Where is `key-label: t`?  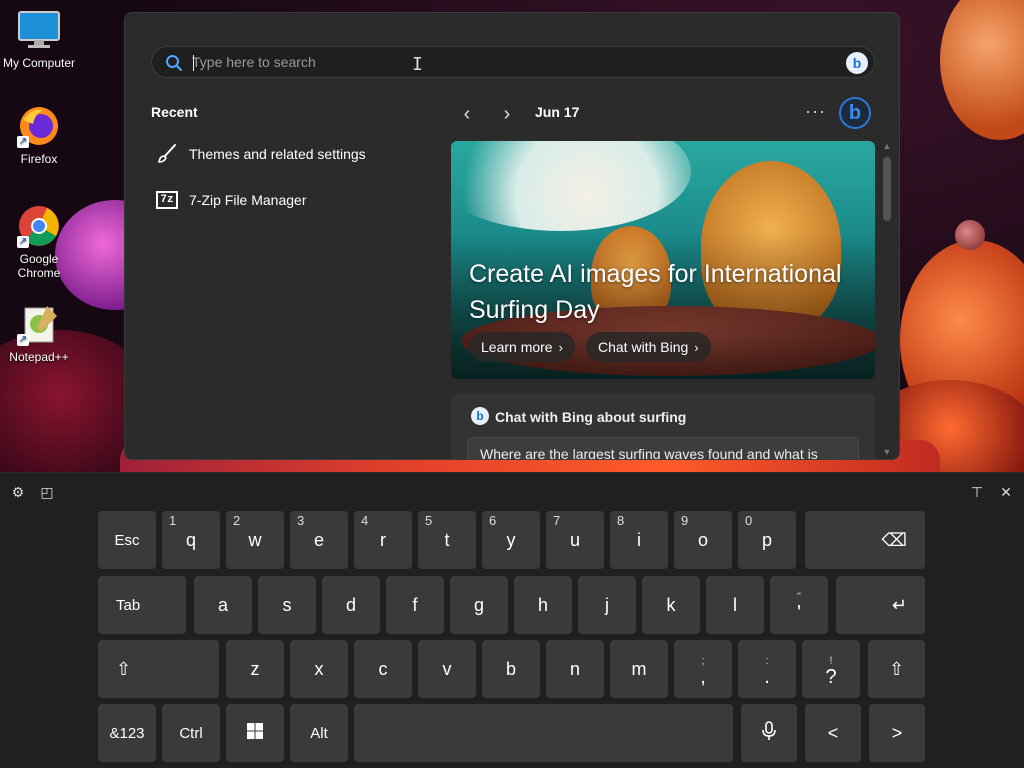
key-label: t is located at coordinates (447, 539).